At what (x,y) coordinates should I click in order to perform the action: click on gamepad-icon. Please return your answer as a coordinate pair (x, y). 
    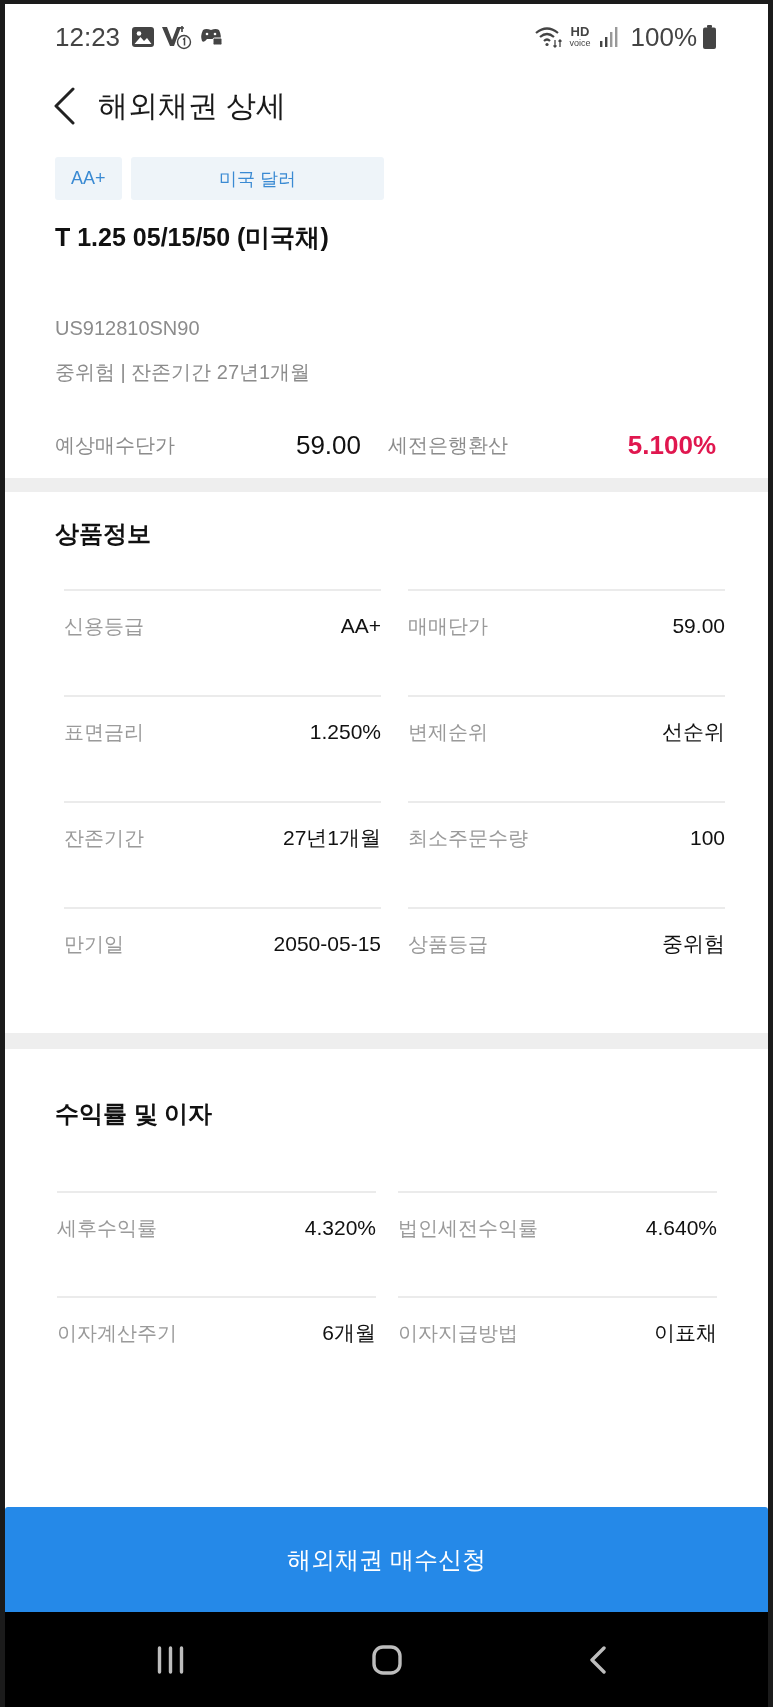
    Looking at the image, I should click on (211, 37).